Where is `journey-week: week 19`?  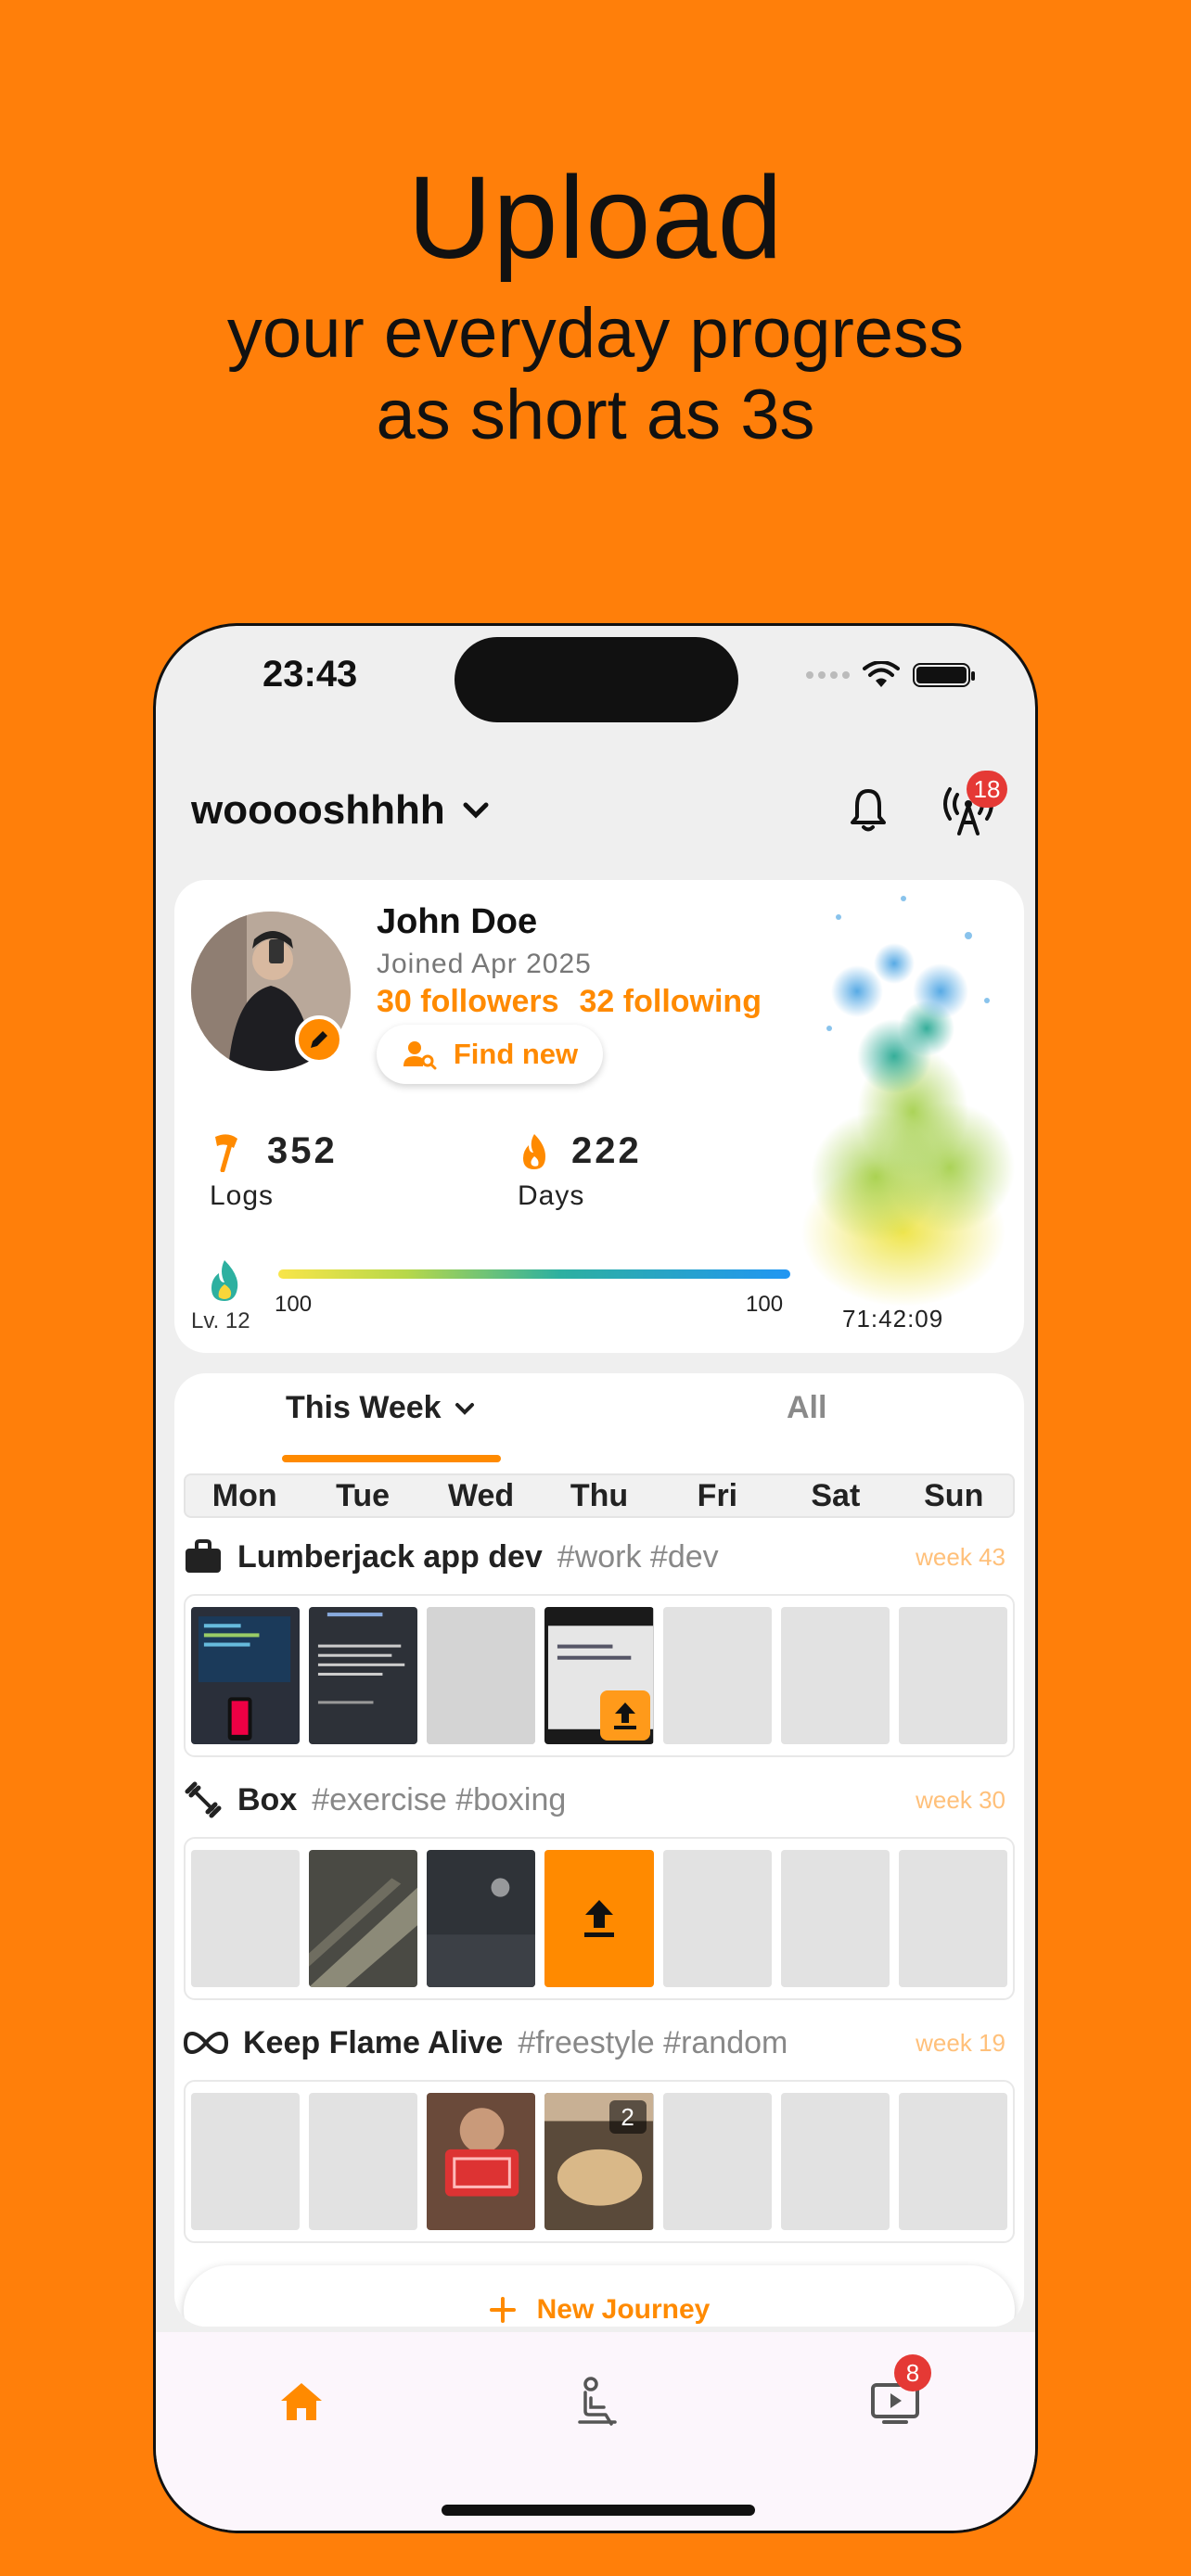
journey-week: week 19 is located at coordinates (960, 2043).